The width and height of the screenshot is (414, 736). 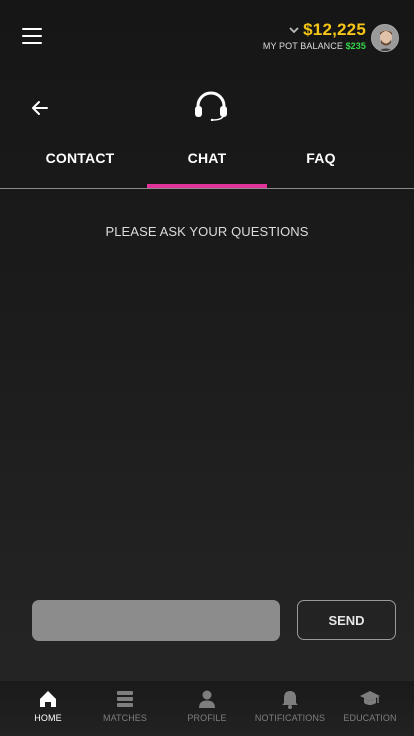 What do you see at coordinates (370, 698) in the screenshot?
I see `graduation-cap-icon` at bounding box center [370, 698].